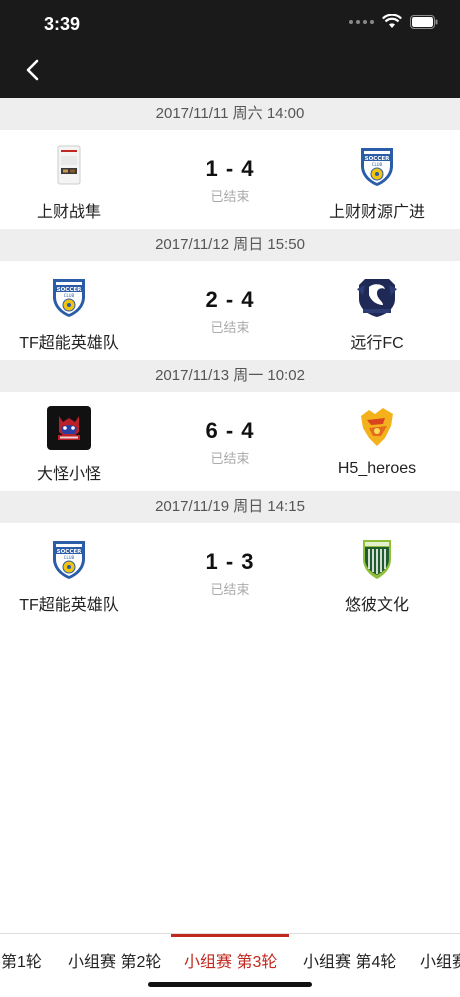 The height and width of the screenshot is (997, 460). I want to click on home-team-name: 上财战隼, so click(68, 212).